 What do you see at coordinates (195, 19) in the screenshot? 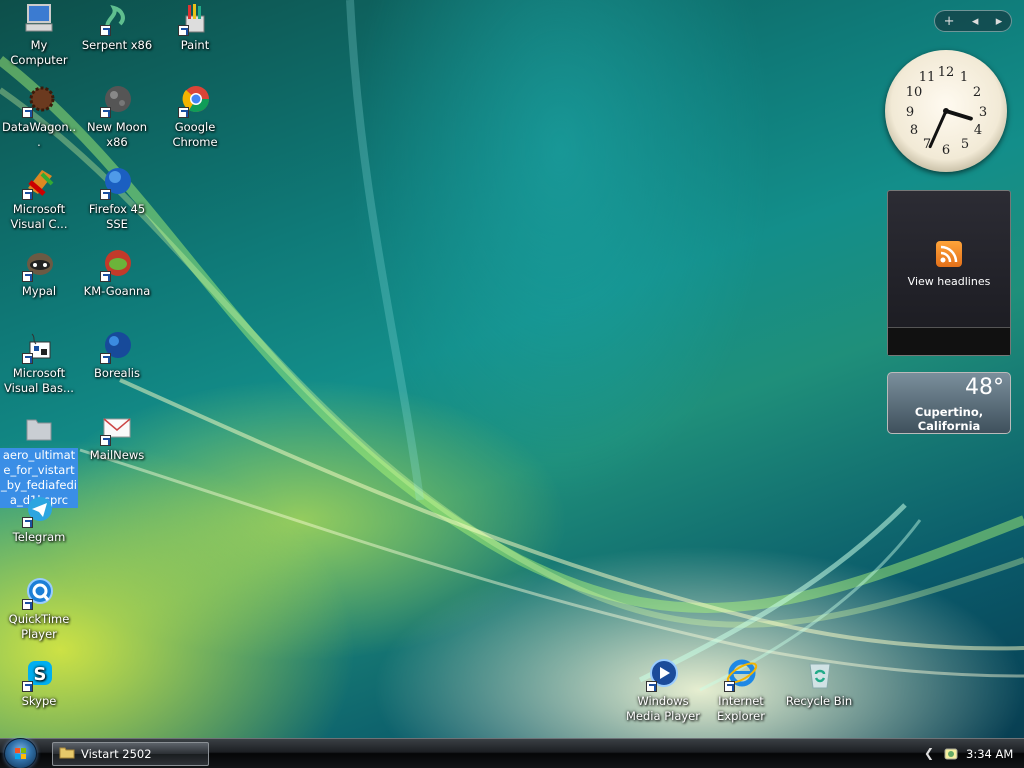
I see `paint-icon` at bounding box center [195, 19].